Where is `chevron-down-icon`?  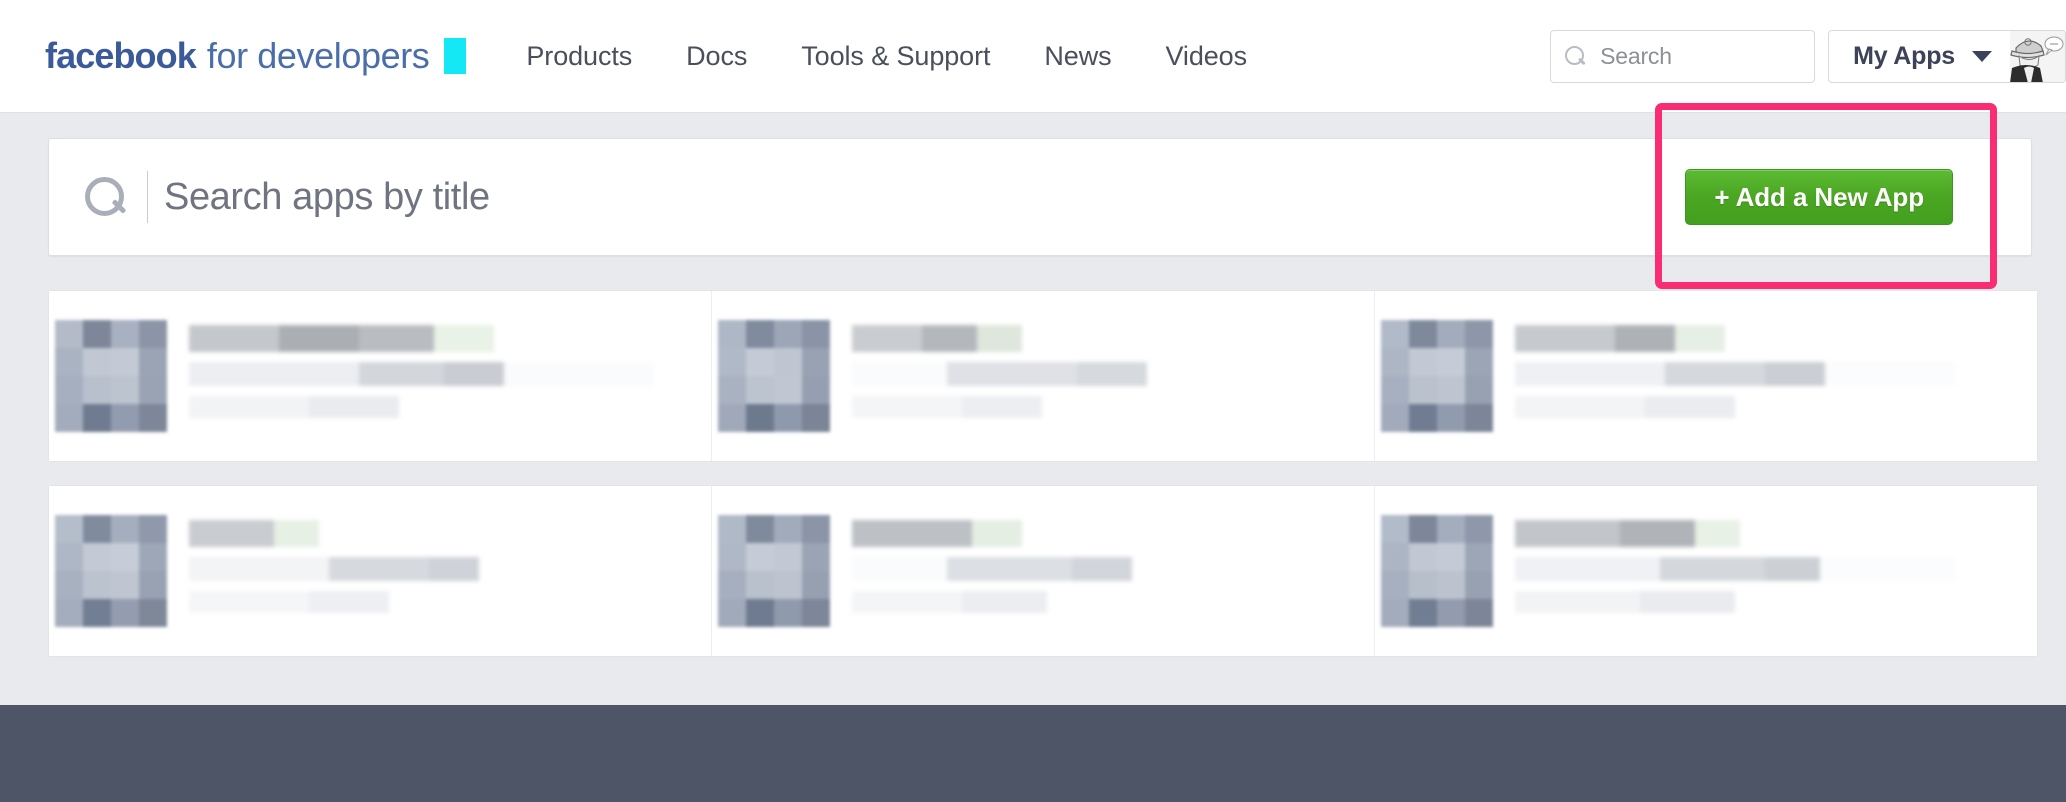 chevron-down-icon is located at coordinates (1982, 56).